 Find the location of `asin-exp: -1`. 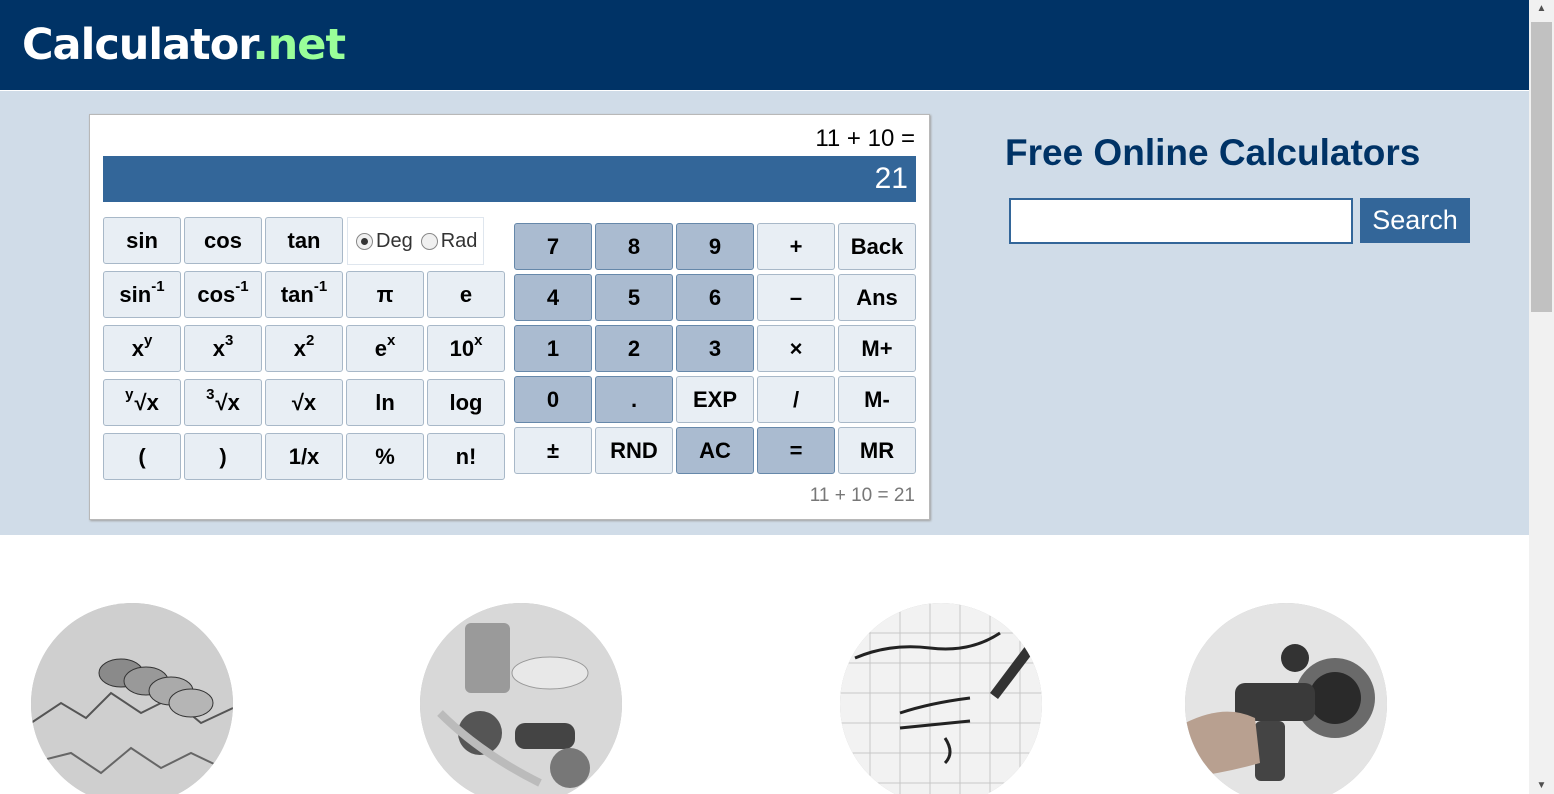

asin-exp: -1 is located at coordinates (158, 286).